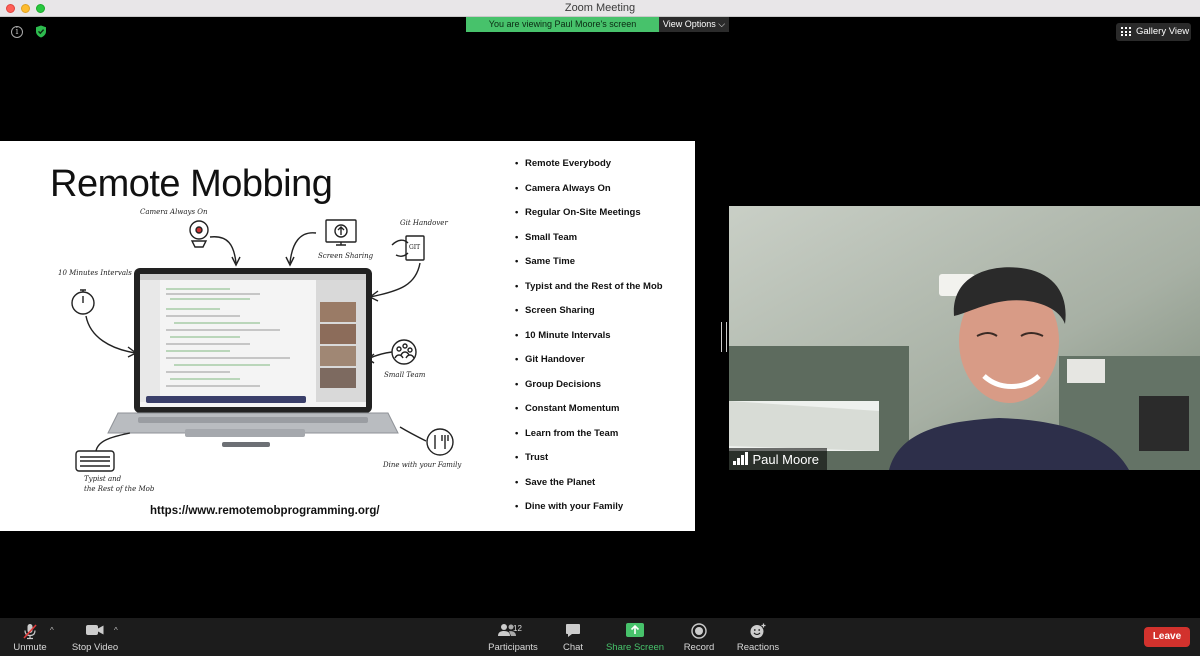 Image resolution: width=1200 pixels, height=656 pixels. I want to click on viewing-screen-banner: You are viewing Paul Moore's screen, so click(562, 24).